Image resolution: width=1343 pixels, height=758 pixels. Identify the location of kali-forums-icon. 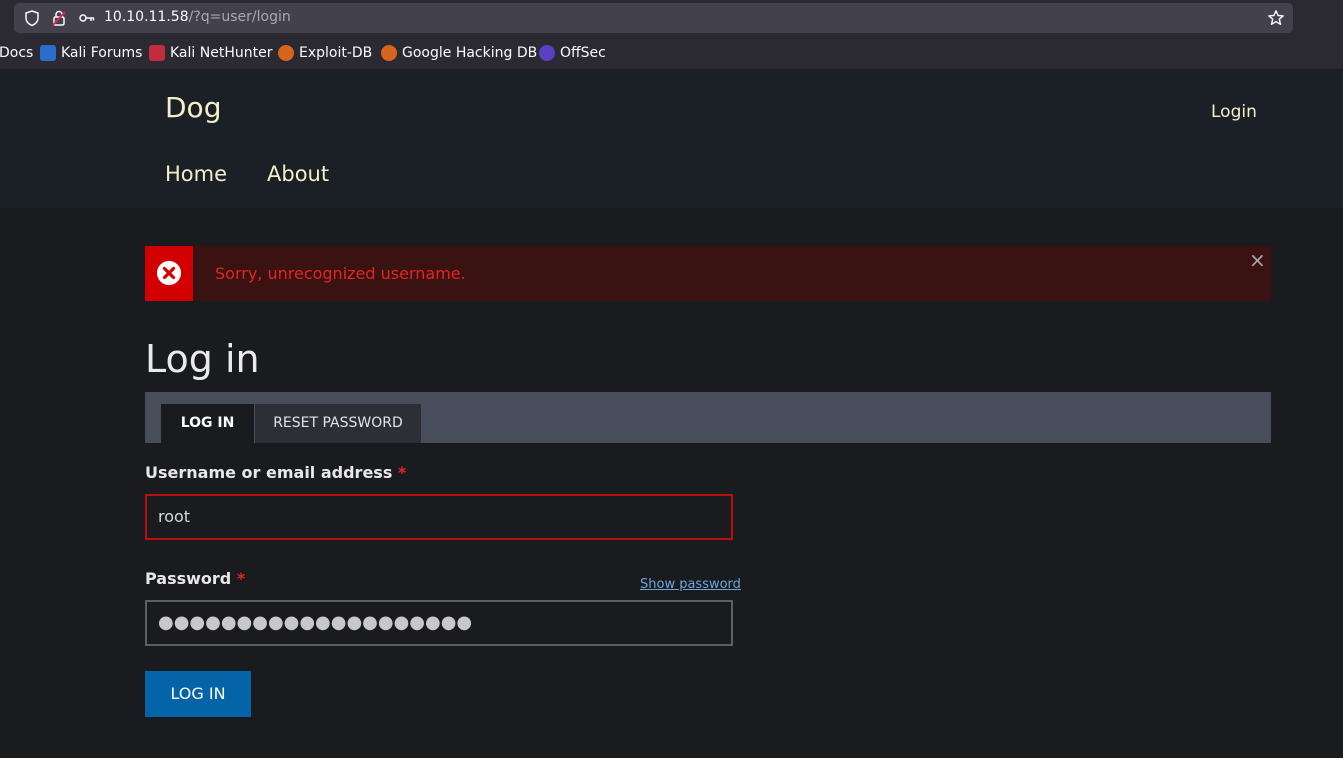
(48, 53).